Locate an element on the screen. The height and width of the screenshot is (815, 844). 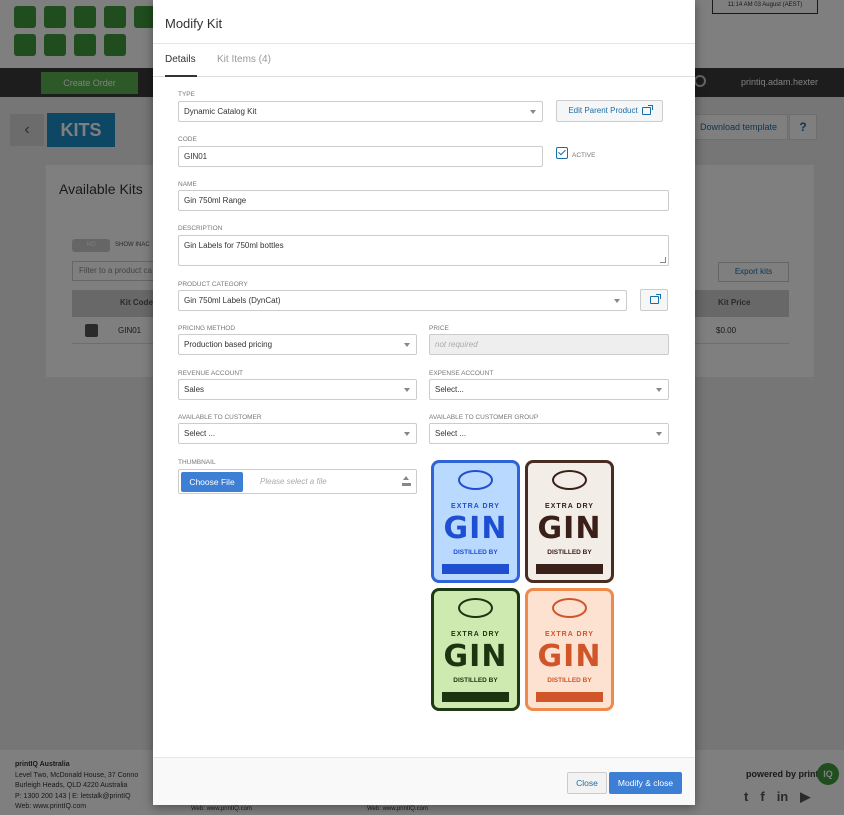
modify-and-close-button: Modify & close is located at coordinates (645, 783).